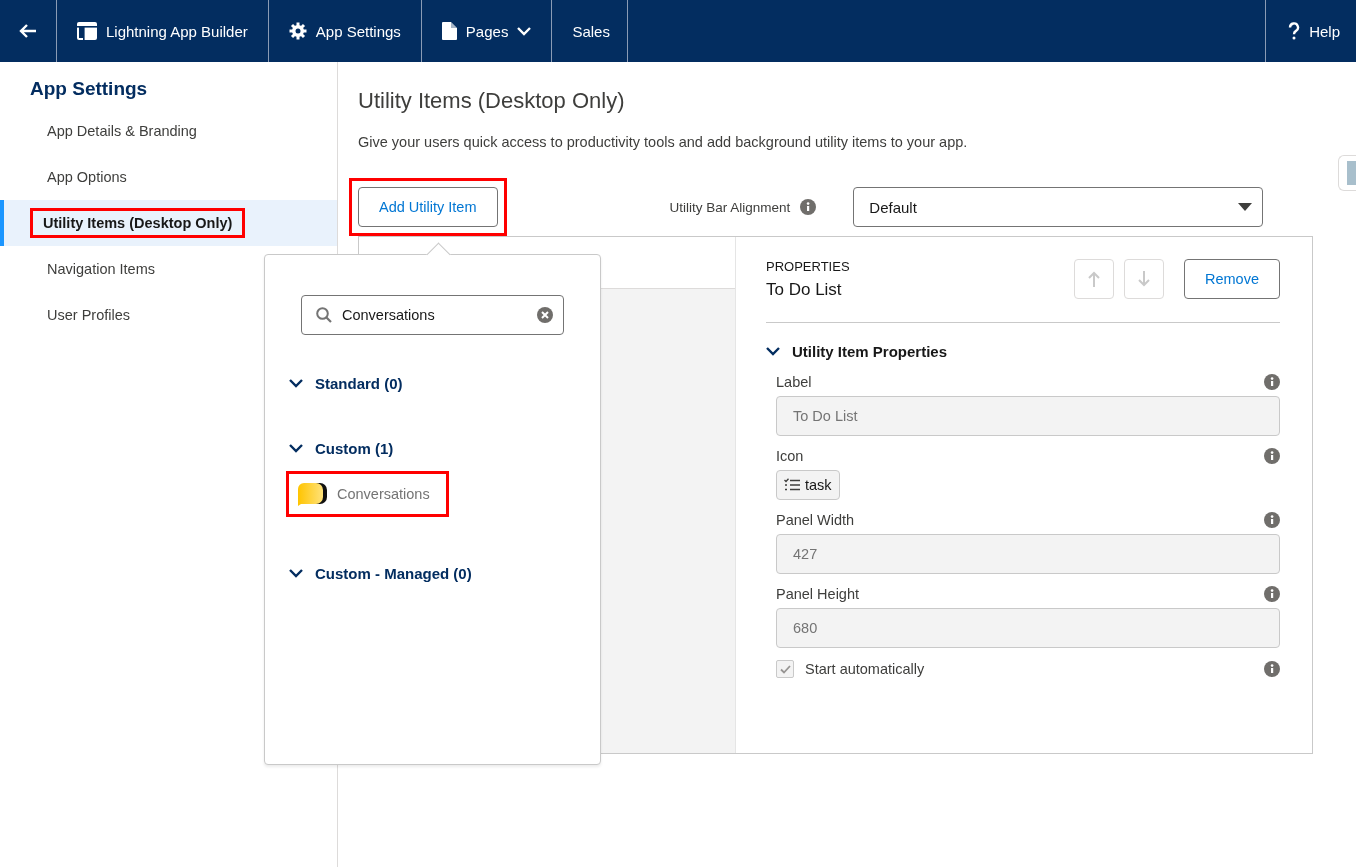  What do you see at coordinates (487, 31) in the screenshot?
I see `nav-menu-item: Pages` at bounding box center [487, 31].